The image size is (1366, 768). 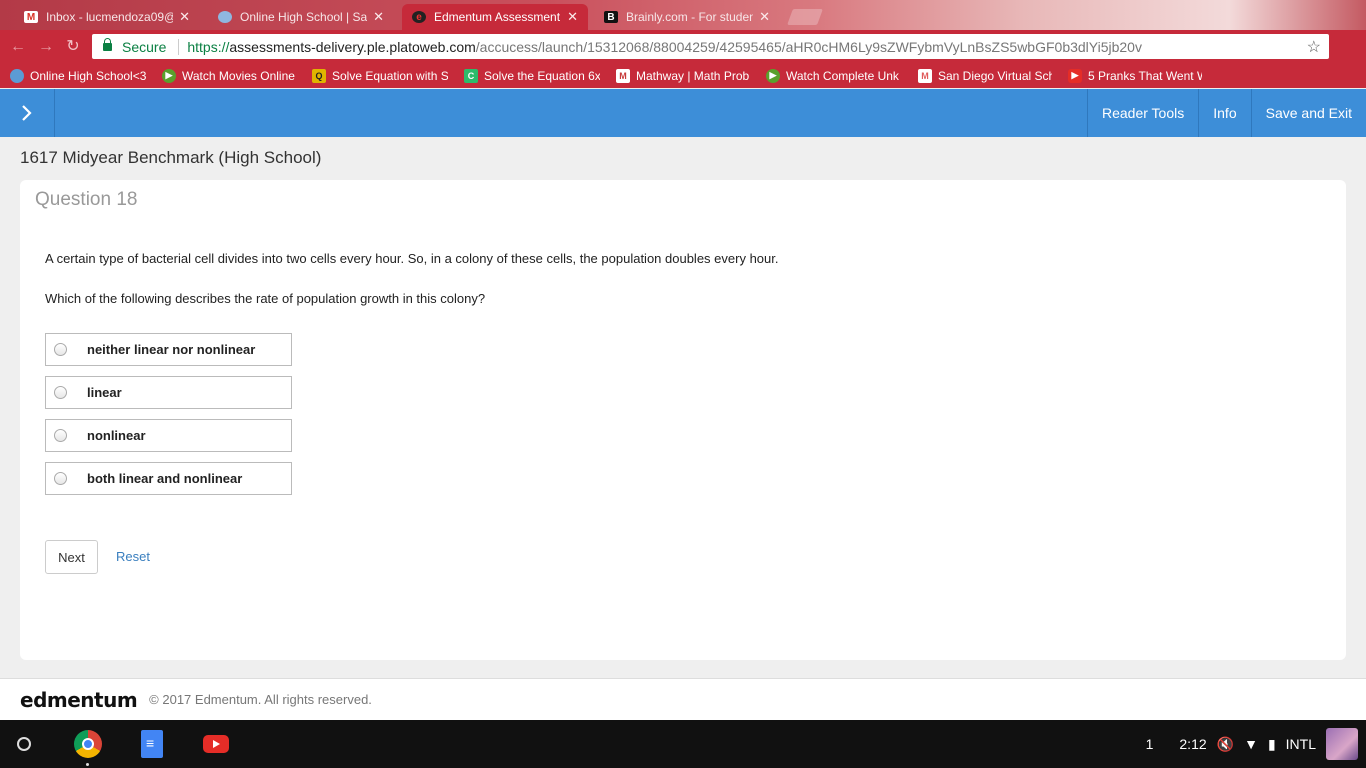 I want to click on clock: 2:12, so click(x=1193, y=744).